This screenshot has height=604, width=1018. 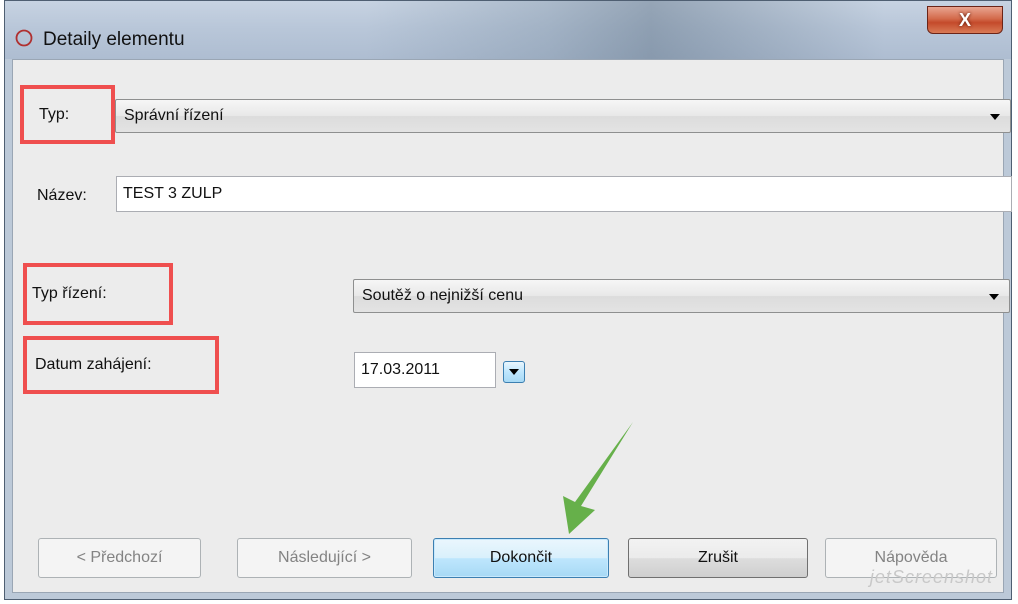 What do you see at coordinates (400, 369) in the screenshot?
I see `datum-input-value: 17.03.2011` at bounding box center [400, 369].